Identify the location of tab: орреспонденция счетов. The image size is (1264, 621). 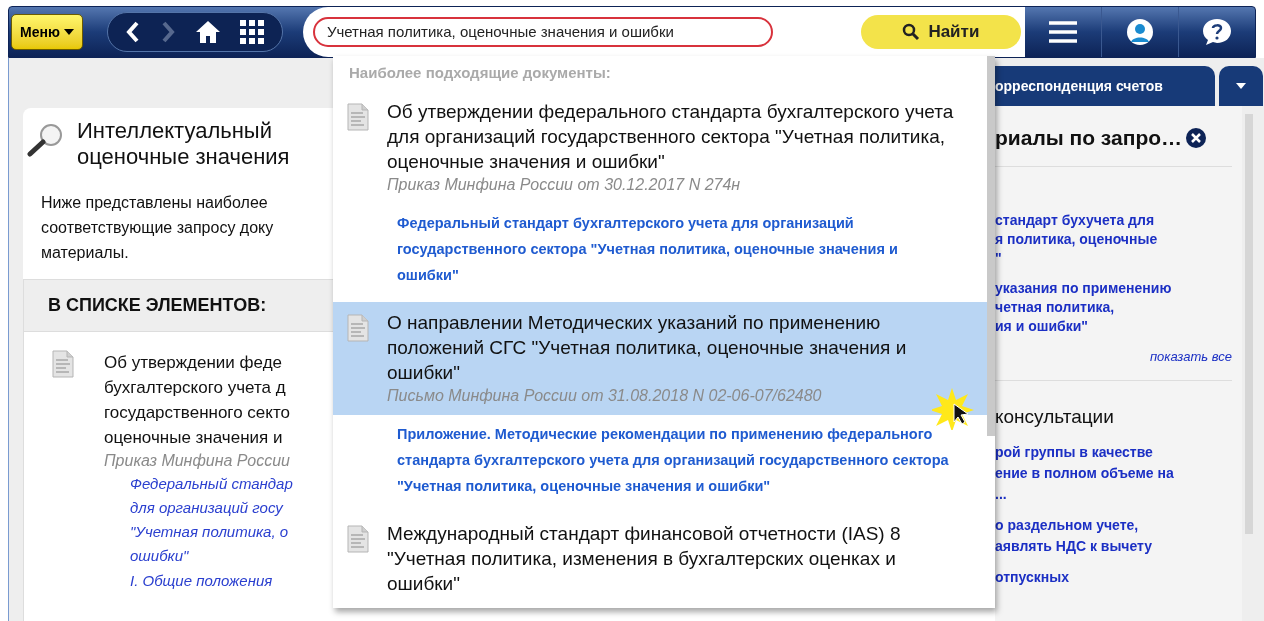
(1105, 86).